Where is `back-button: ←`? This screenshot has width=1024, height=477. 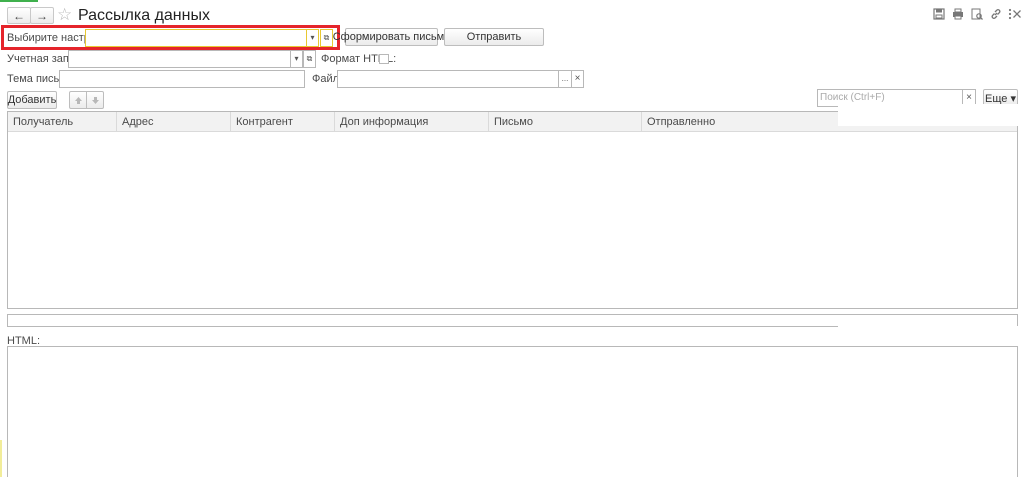
back-button: ← is located at coordinates (19, 15).